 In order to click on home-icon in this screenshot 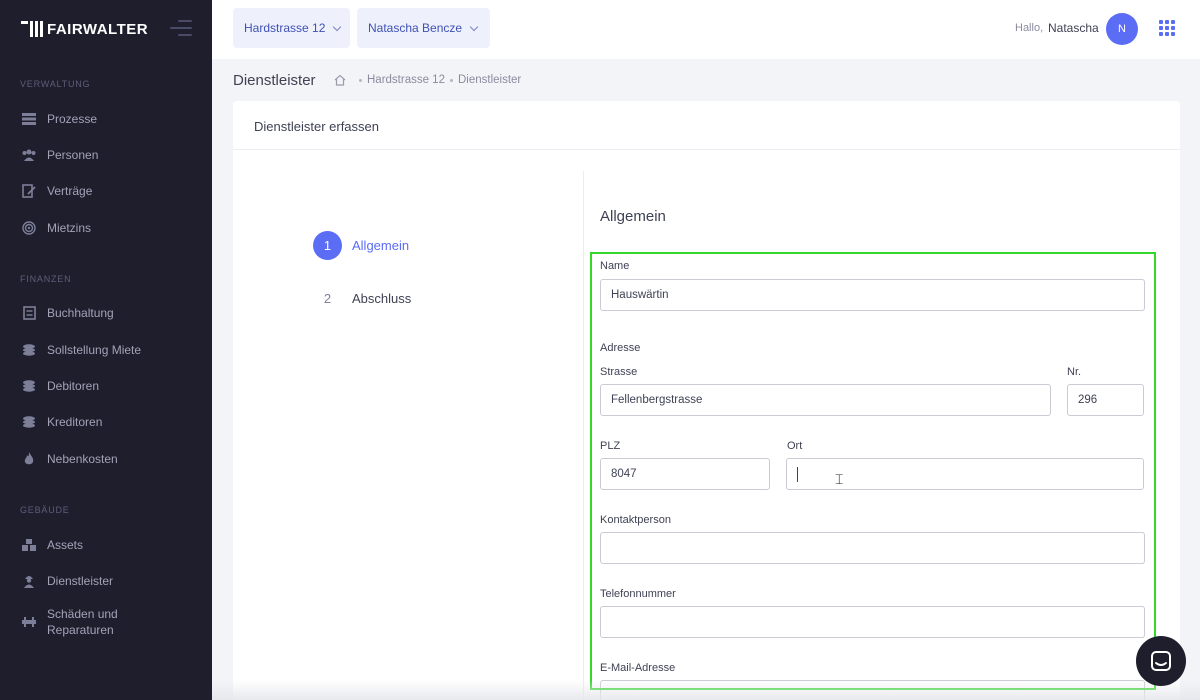, I will do `click(340, 80)`.